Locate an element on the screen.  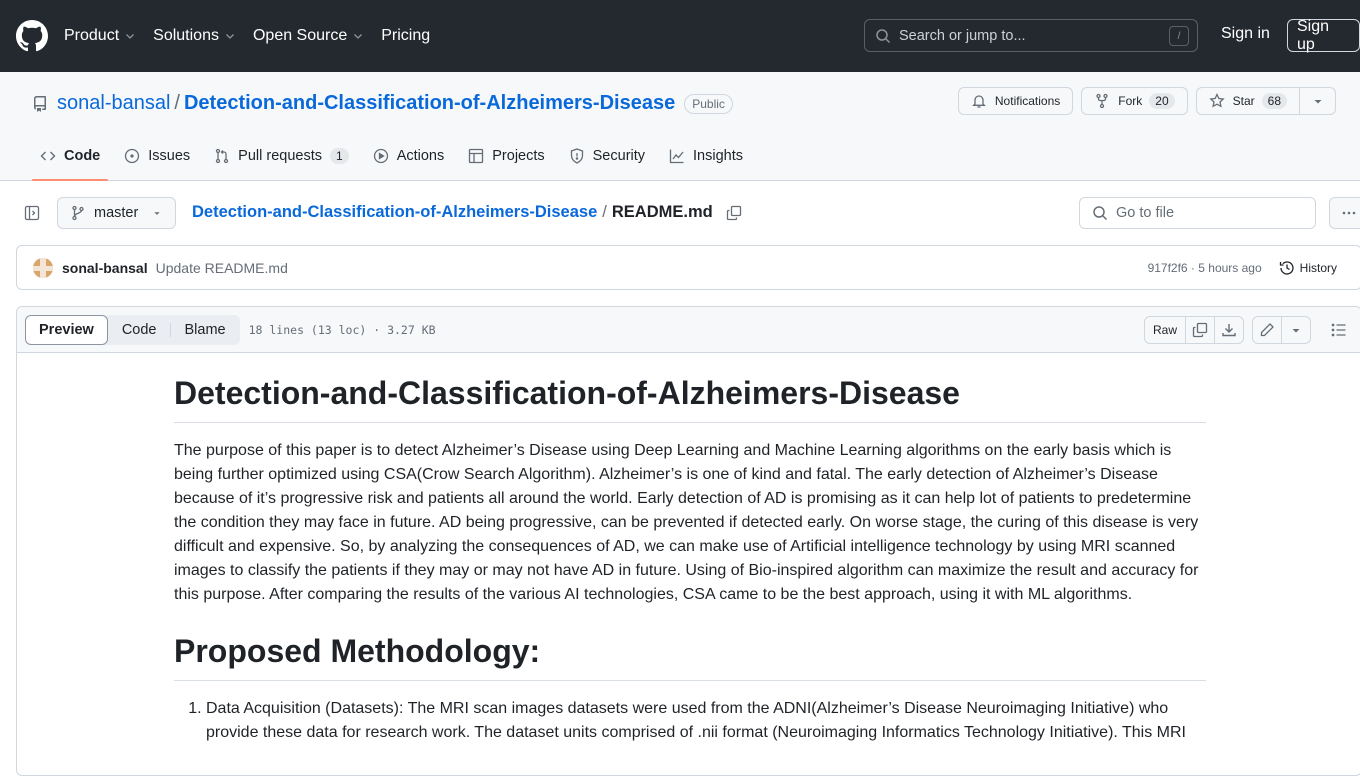
tab-issues: Issues is located at coordinates (157, 156).